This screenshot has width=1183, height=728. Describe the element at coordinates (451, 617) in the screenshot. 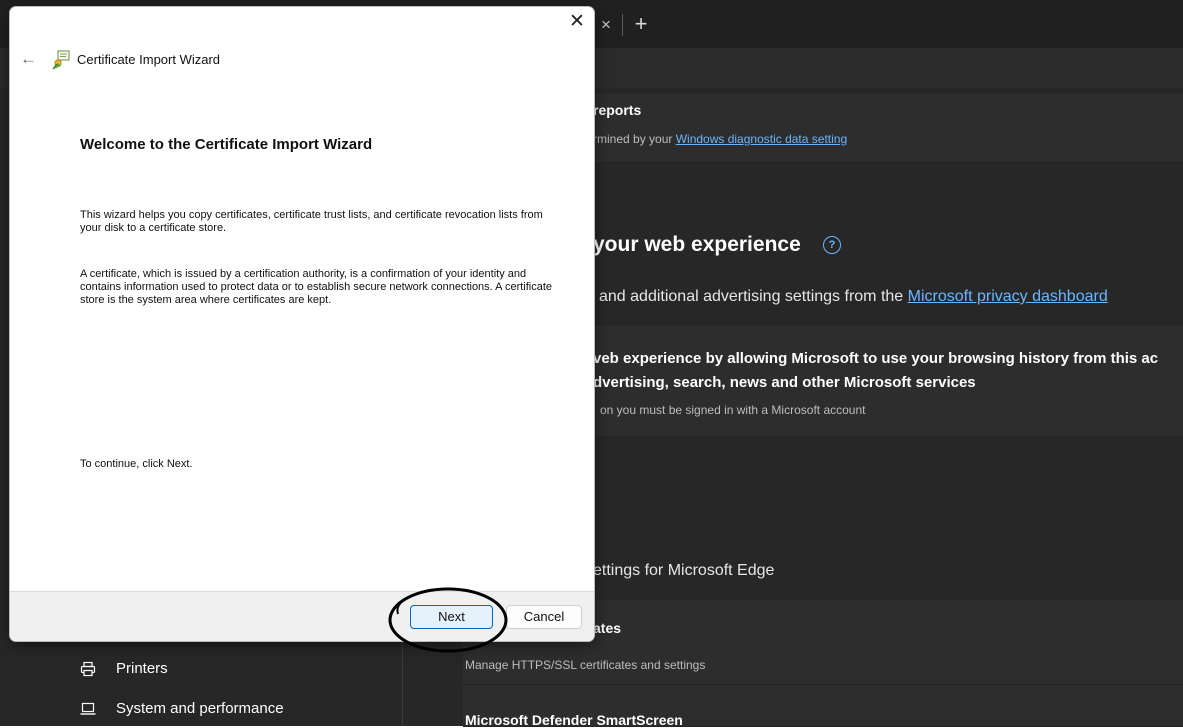

I see `next-button: Next` at that location.